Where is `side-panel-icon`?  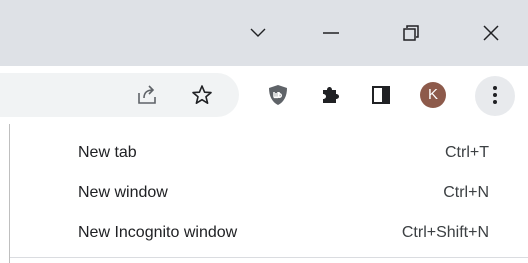
side-panel-icon is located at coordinates (381, 95).